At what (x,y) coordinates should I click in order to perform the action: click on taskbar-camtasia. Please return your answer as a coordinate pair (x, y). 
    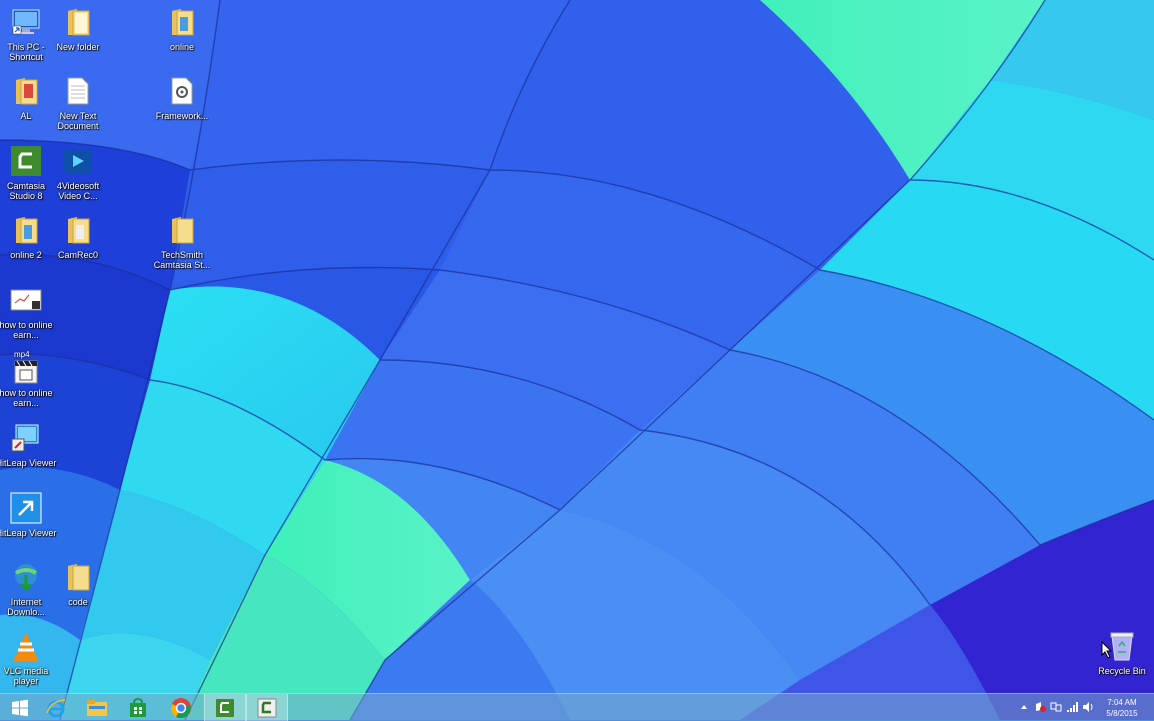
    Looking at the image, I should click on (225, 707).